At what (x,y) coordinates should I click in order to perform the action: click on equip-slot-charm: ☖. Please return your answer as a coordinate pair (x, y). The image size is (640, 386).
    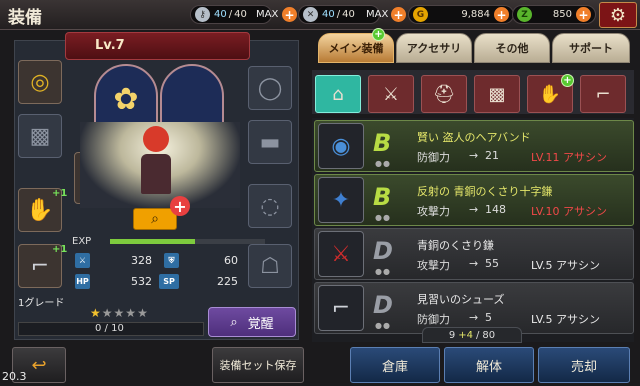
    Looking at the image, I should click on (270, 266).